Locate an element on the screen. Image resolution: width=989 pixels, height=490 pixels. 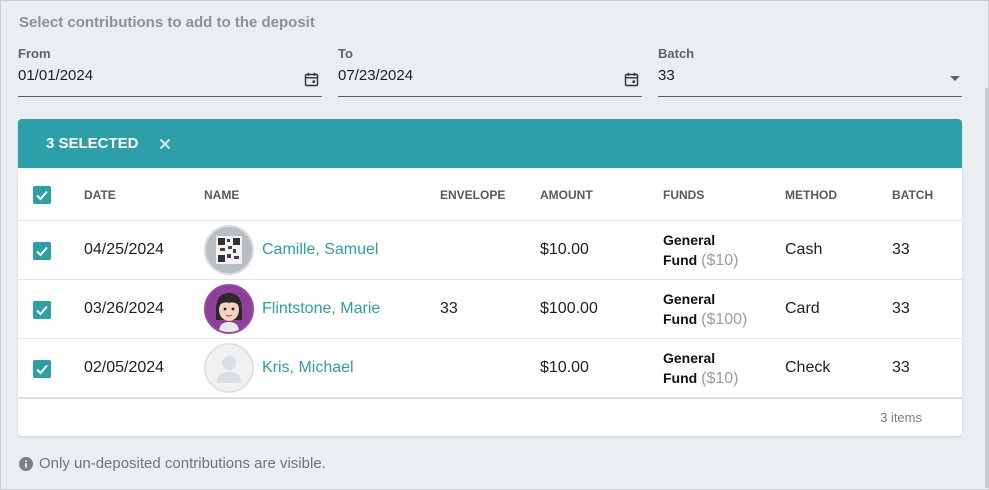
batch-select: Batch 33 is located at coordinates (810, 71).